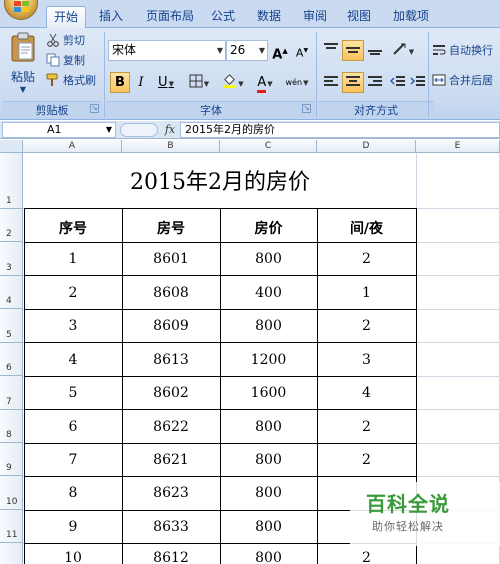 The image size is (500, 564). I want to click on table-cell: 1600, so click(268, 393).